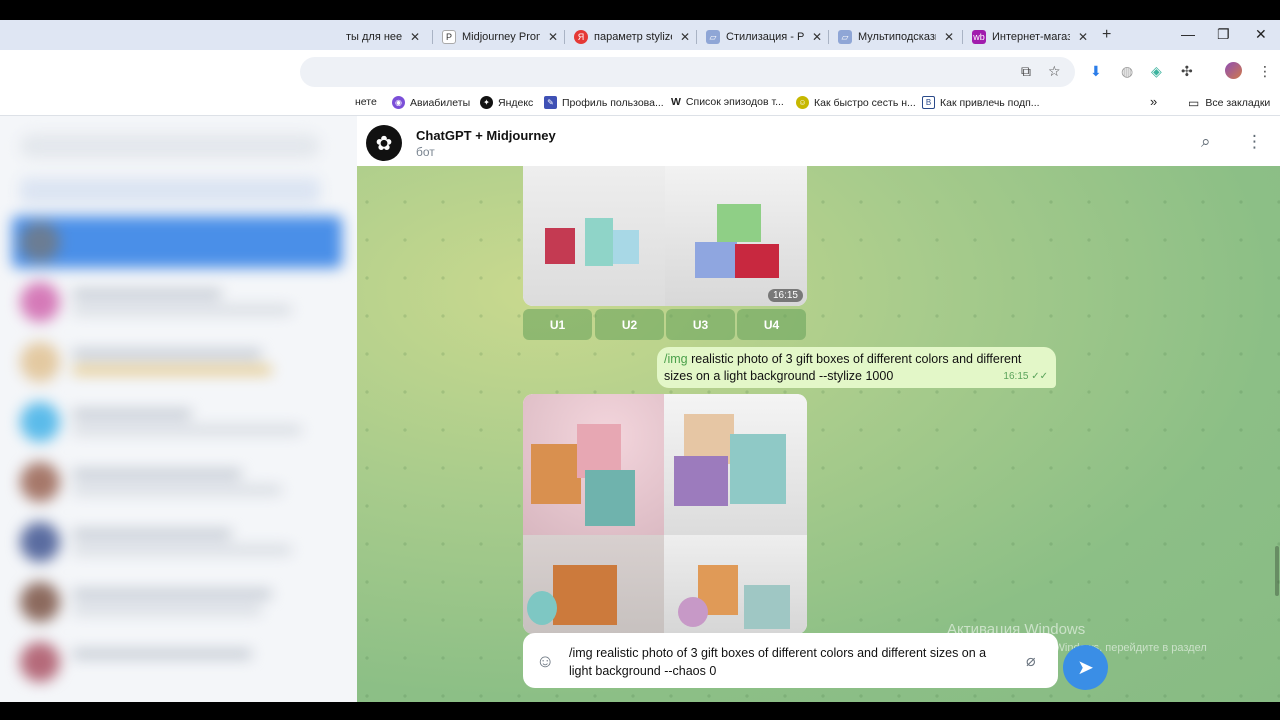 This screenshot has height=720, width=1280. Describe the element at coordinates (1054, 71) in the screenshot. I see `bookmark-star-icon: ☆` at that location.